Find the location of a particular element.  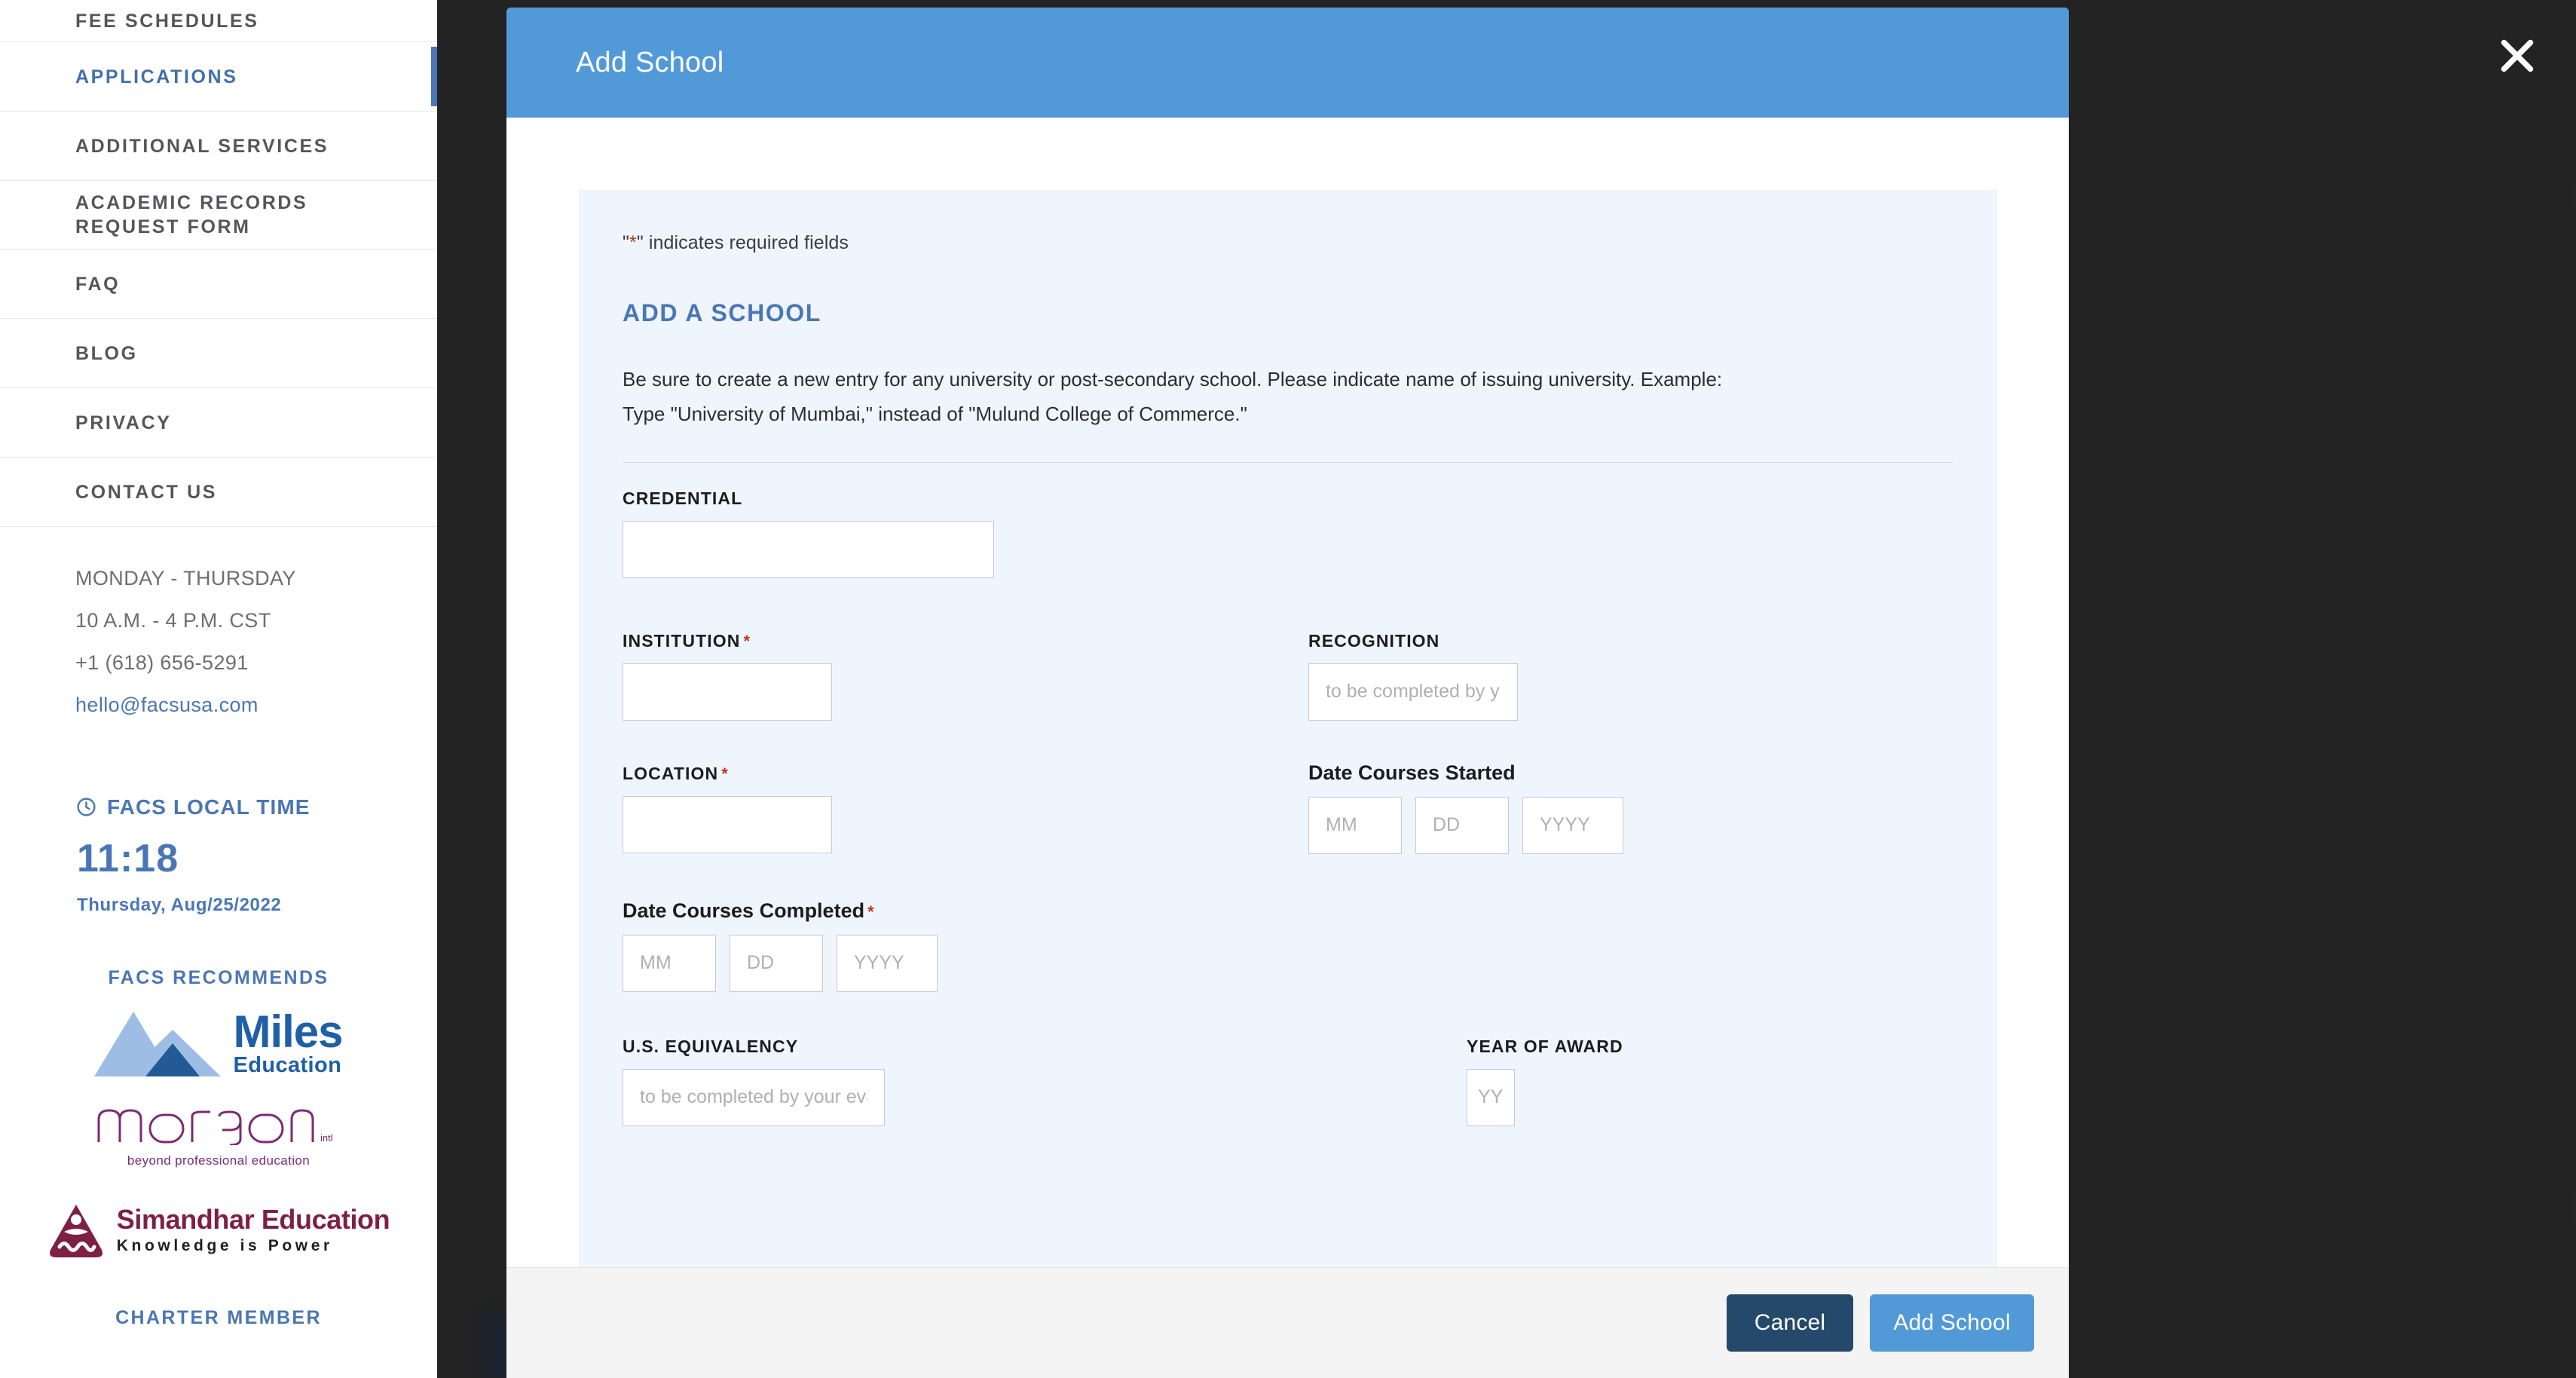

modal-title: Add School is located at coordinates (650, 62).